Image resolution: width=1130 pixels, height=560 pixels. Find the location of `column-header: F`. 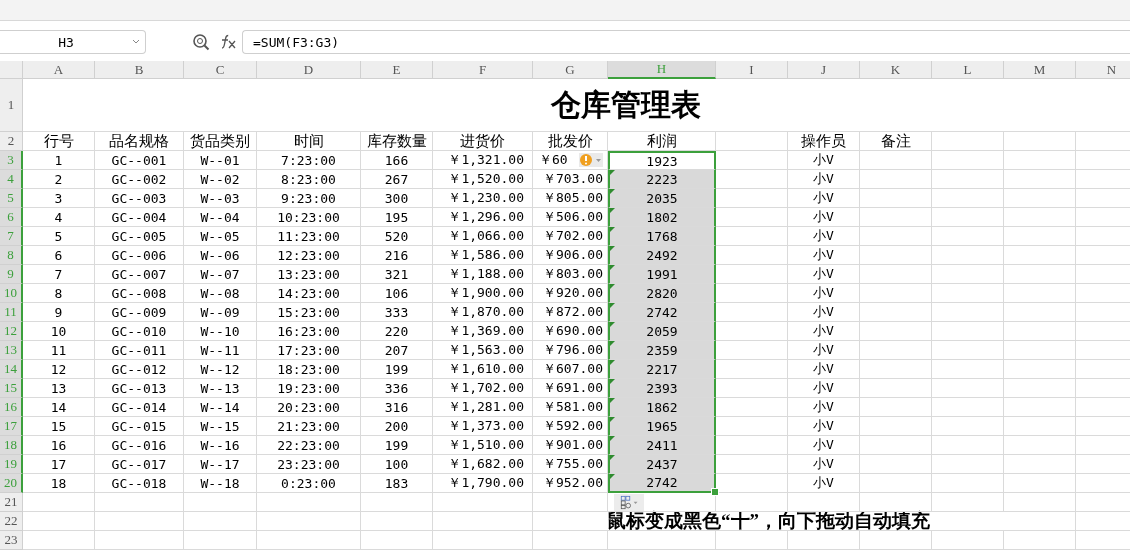

column-header: F is located at coordinates (483, 70).